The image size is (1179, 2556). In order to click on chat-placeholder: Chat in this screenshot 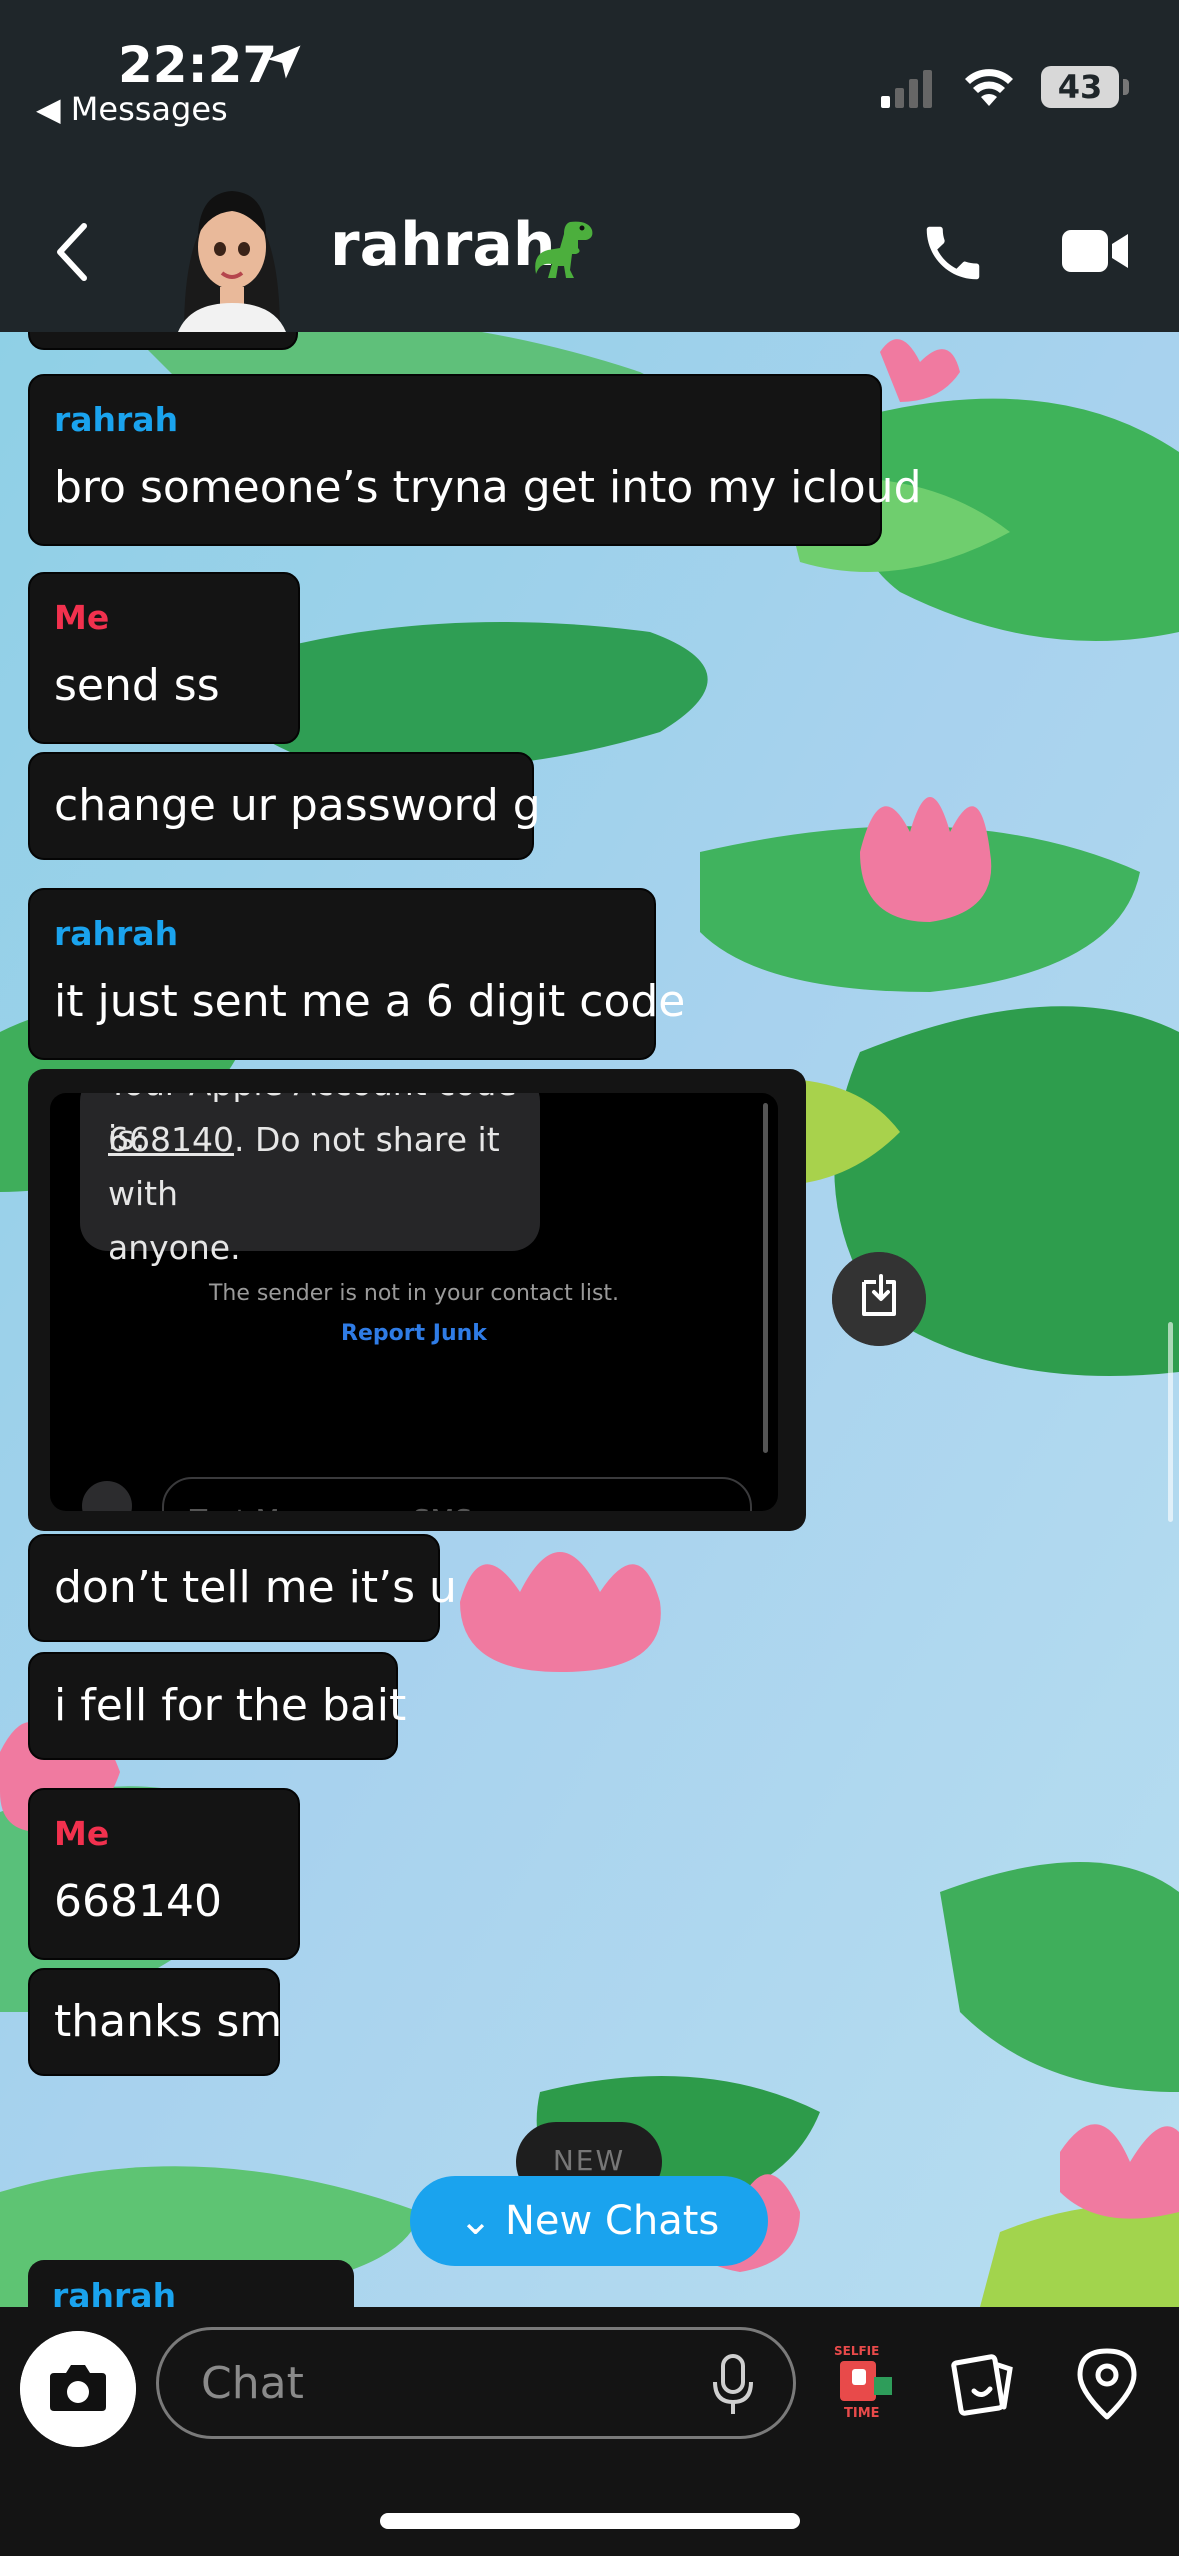, I will do `click(252, 2383)`.